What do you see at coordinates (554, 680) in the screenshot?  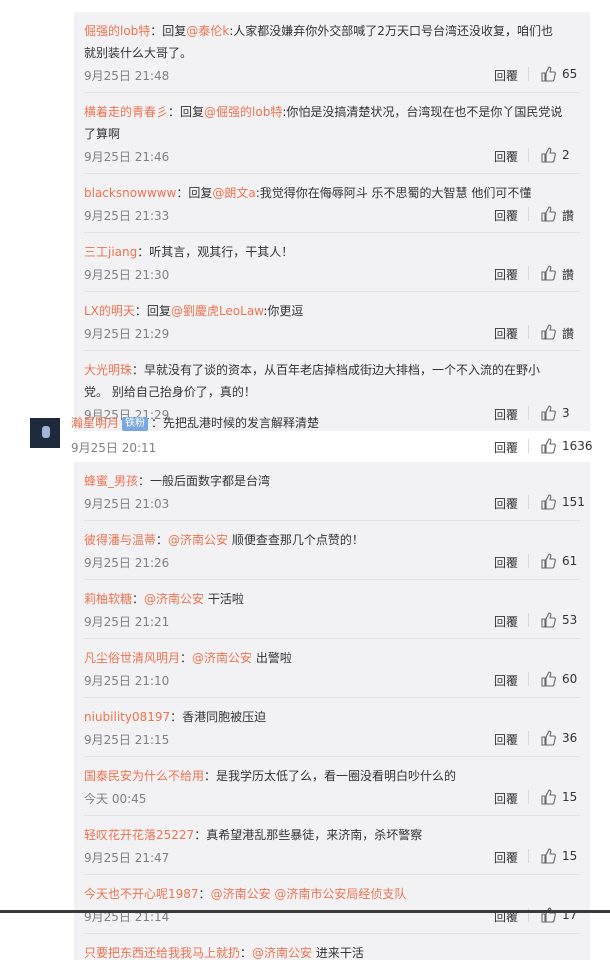 I see `like-button: 60` at bounding box center [554, 680].